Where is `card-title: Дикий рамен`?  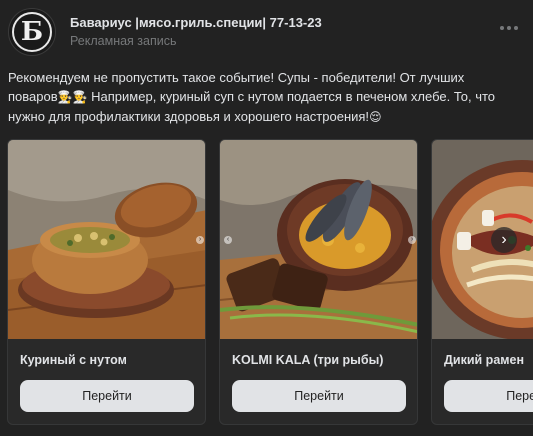
card-title: Дикий рамен is located at coordinates (484, 360).